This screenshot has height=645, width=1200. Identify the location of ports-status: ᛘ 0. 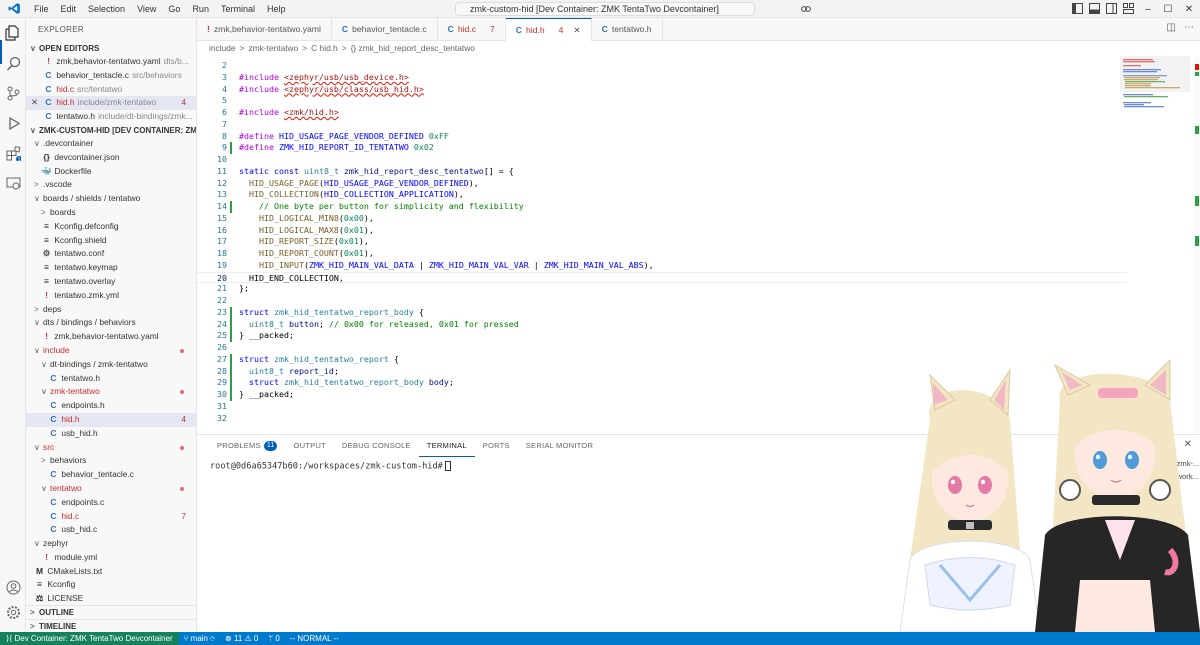
(273, 638).